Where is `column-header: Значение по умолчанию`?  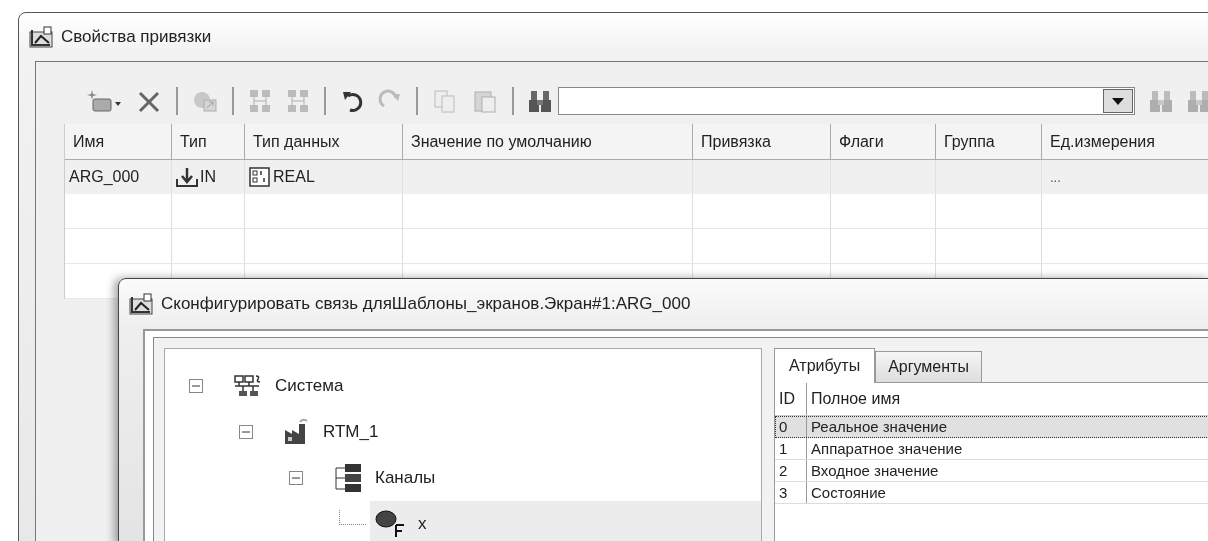 column-header: Значение по умолчанию is located at coordinates (548, 142).